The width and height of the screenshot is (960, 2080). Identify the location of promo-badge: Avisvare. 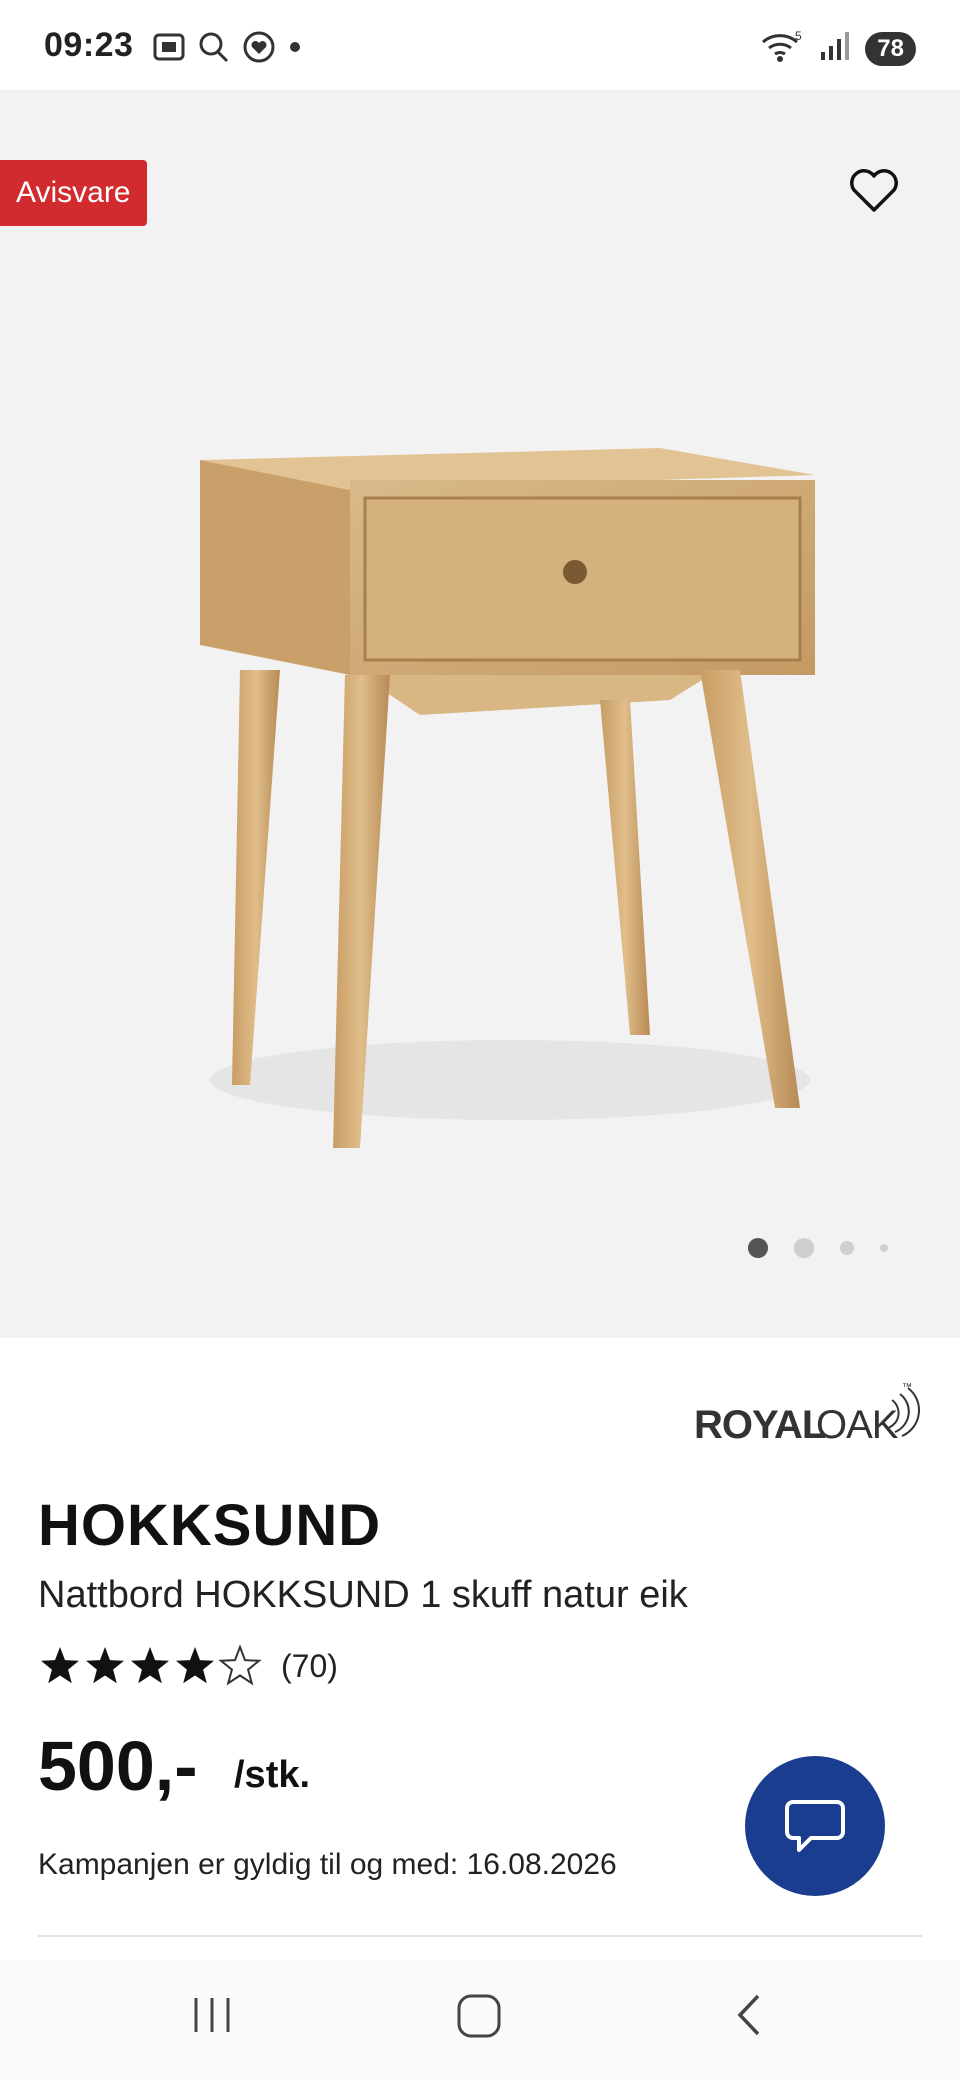
(73, 193).